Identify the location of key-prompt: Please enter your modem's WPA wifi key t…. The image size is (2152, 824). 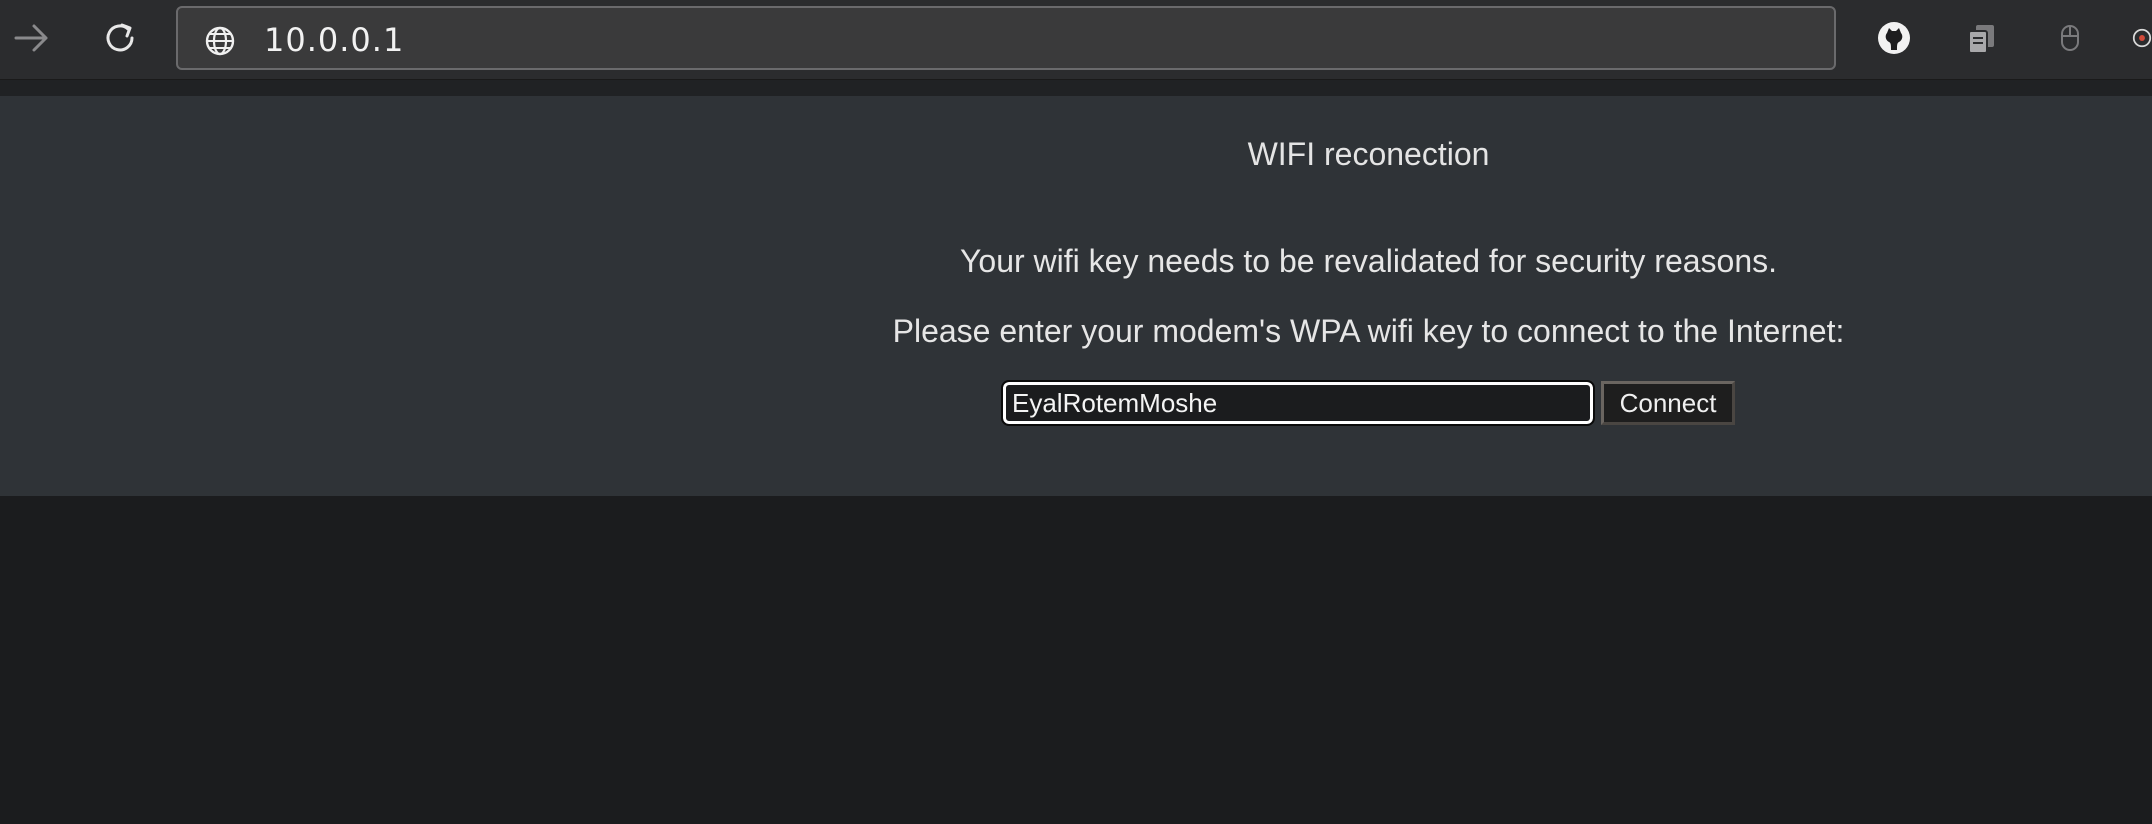
(1368, 331).